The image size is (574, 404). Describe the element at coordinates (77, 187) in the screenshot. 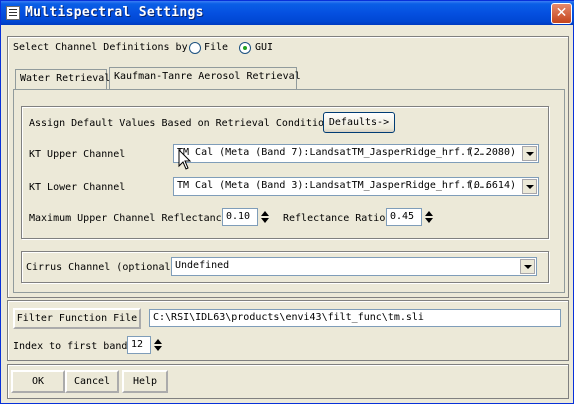

I see `kt-lower-label: KT Lower Channel` at that location.